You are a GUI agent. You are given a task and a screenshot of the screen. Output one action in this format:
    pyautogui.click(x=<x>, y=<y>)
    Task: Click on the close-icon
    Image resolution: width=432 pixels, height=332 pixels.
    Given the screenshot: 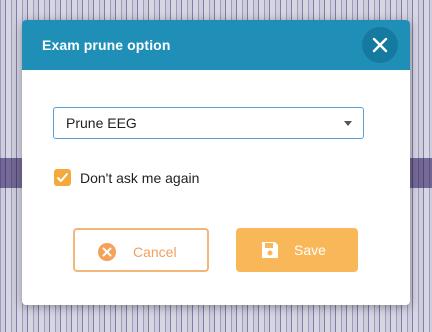 What is the action you would take?
    pyautogui.click(x=380, y=45)
    